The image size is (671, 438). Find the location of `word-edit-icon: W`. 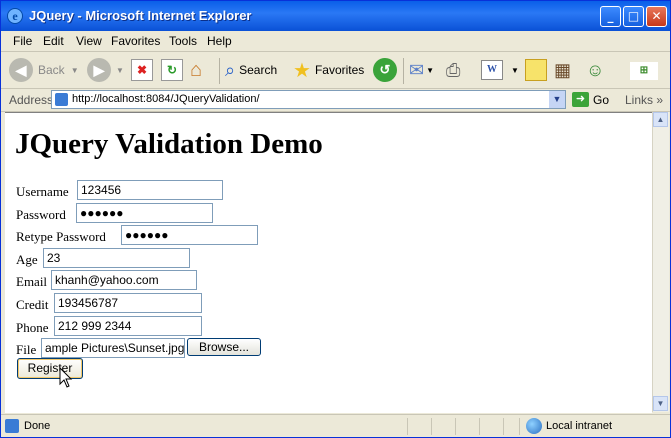

word-edit-icon: W is located at coordinates (492, 70).